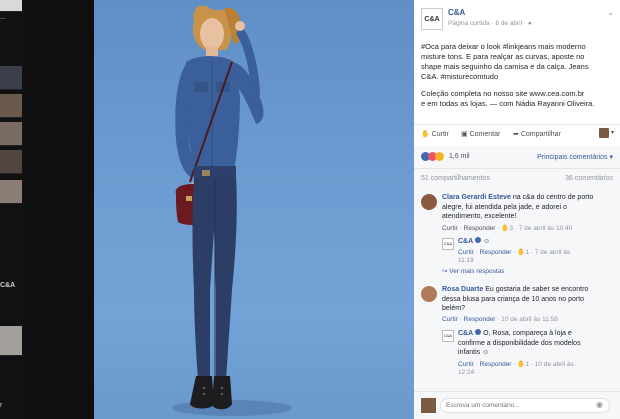  I want to click on caret-down-icon: ▾, so click(613, 133).